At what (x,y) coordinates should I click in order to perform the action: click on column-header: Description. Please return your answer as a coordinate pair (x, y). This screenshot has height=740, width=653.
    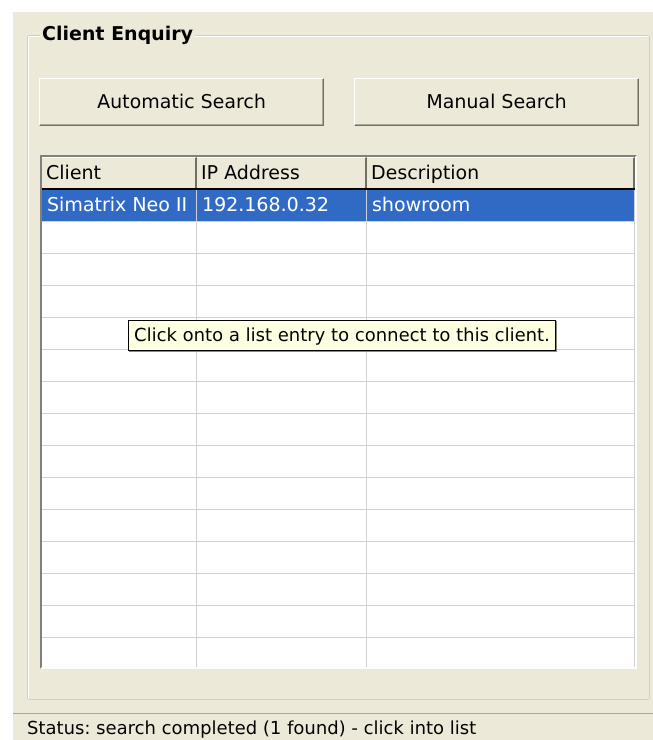
    Looking at the image, I should click on (501, 172).